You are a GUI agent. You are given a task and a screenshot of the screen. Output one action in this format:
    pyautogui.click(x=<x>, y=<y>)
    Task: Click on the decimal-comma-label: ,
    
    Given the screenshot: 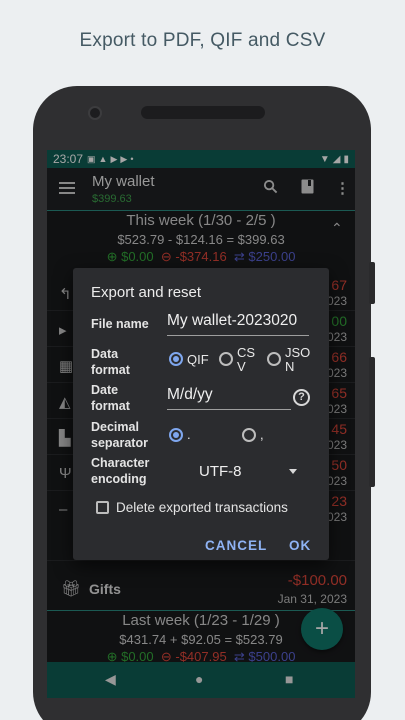 What is the action you would take?
    pyautogui.click(x=262, y=435)
    